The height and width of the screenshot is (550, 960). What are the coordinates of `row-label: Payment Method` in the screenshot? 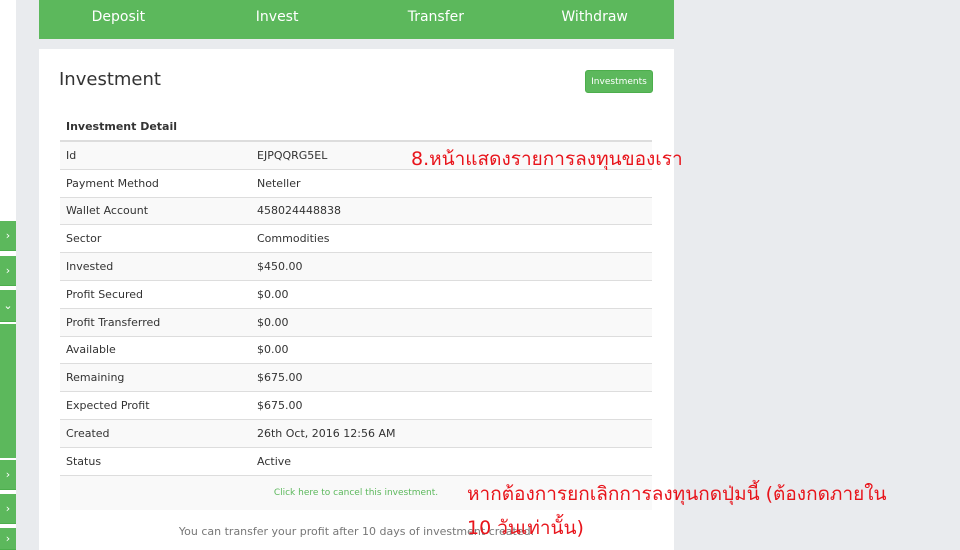 It's located at (112, 183).